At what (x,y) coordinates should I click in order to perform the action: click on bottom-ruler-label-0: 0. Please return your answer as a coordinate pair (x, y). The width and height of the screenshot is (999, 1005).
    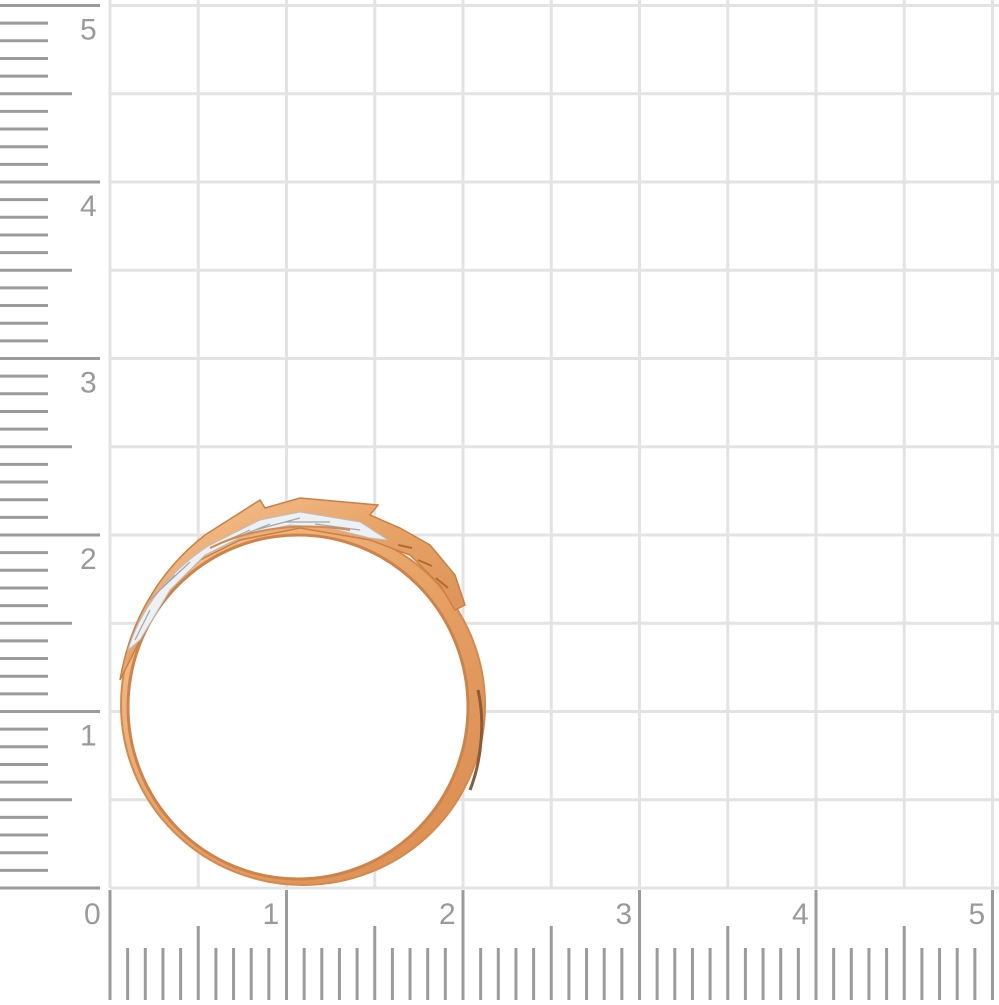
    Looking at the image, I should click on (92, 914).